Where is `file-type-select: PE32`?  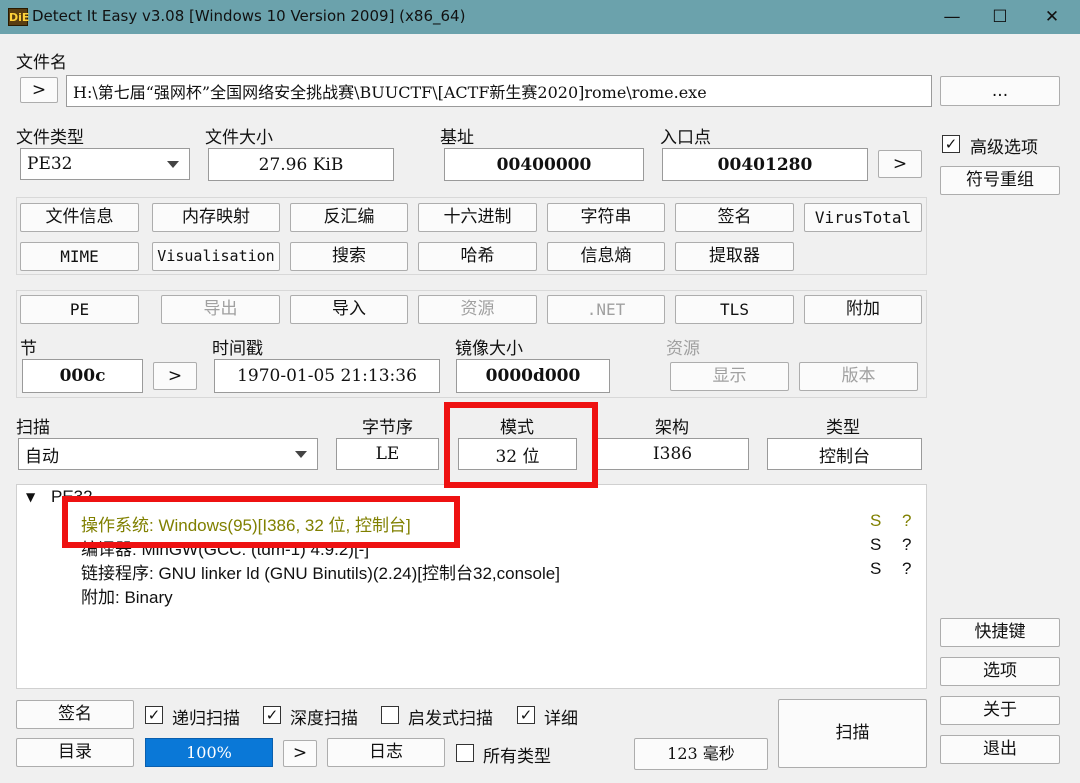
file-type-select: PE32 is located at coordinates (105, 164).